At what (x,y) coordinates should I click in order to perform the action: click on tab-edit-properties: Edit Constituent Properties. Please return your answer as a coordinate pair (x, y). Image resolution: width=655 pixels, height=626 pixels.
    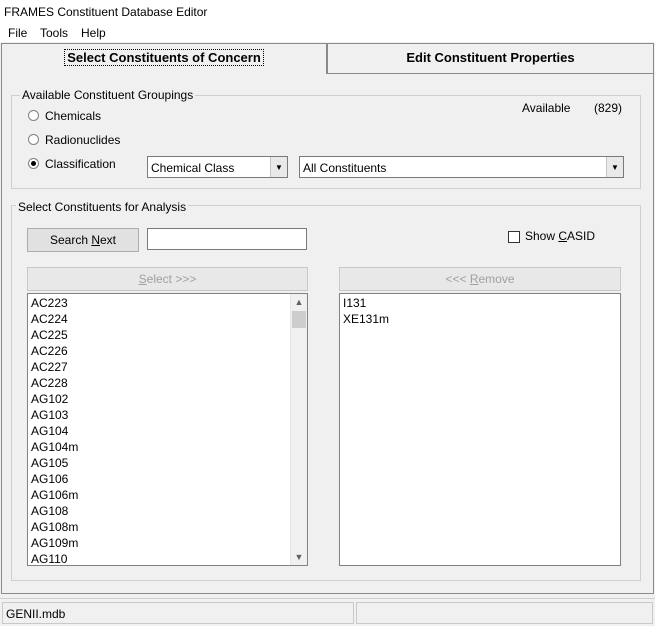
    Looking at the image, I should click on (490, 58).